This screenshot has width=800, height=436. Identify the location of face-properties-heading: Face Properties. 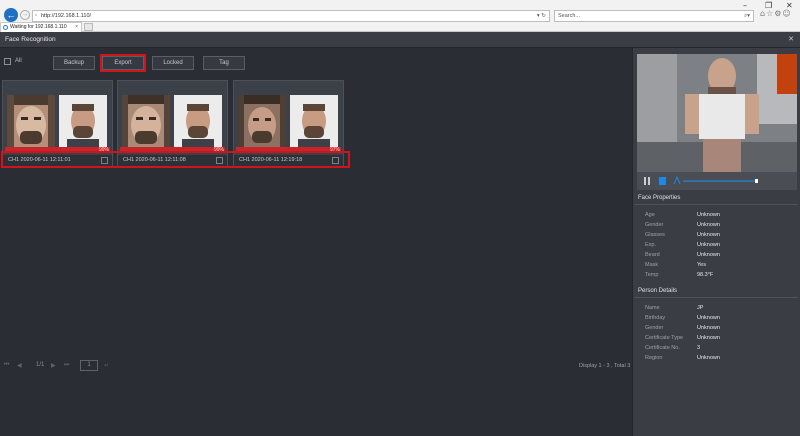
(659, 198).